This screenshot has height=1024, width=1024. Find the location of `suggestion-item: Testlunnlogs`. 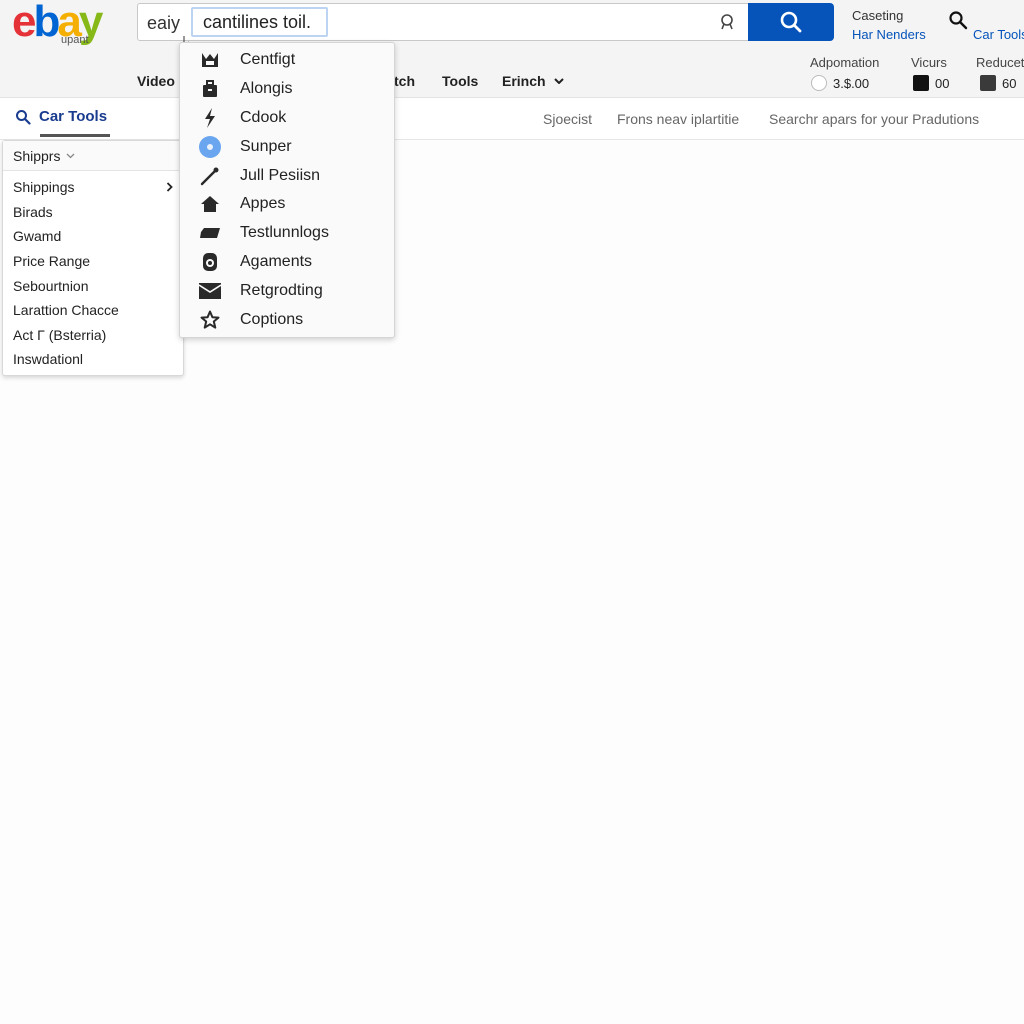

suggestion-item: Testlunnlogs is located at coordinates (287, 233).